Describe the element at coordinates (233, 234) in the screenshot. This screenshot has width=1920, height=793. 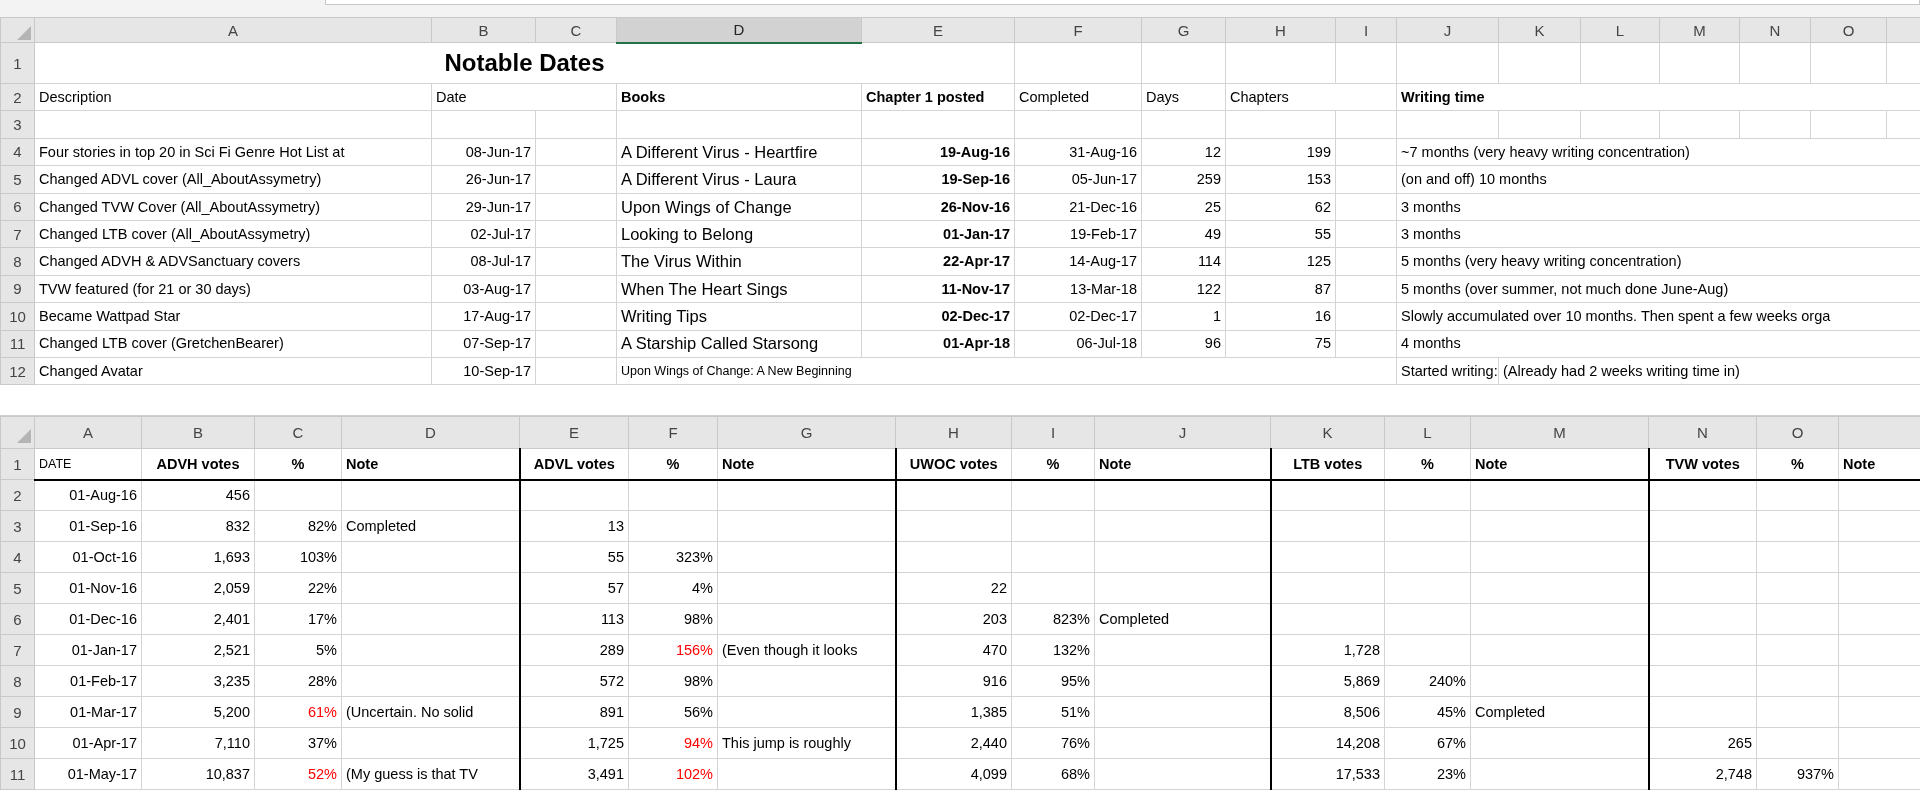
I see `table-cell: Changed LTB cover (All_AboutAssymetry)` at that location.